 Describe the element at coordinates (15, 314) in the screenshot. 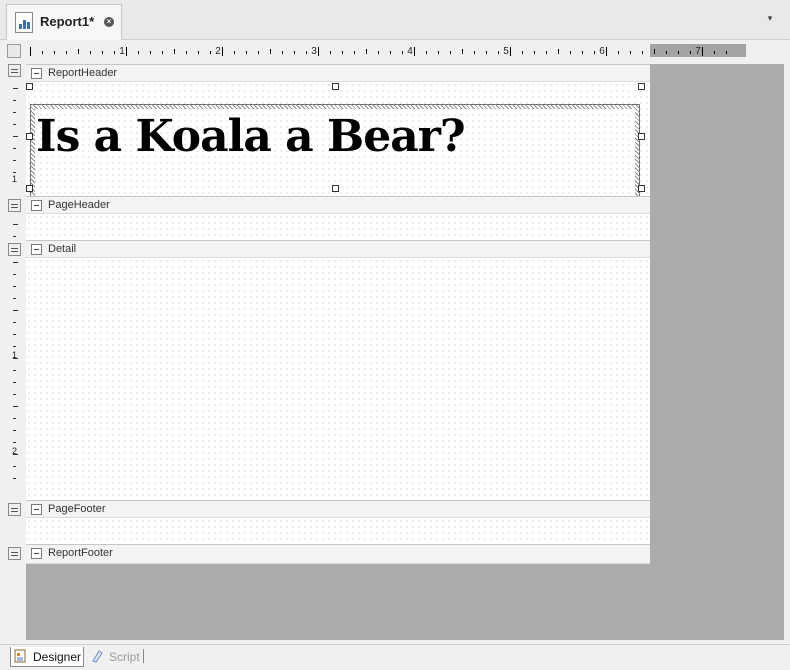

I see `vertical-ruler: 1 1 2` at that location.